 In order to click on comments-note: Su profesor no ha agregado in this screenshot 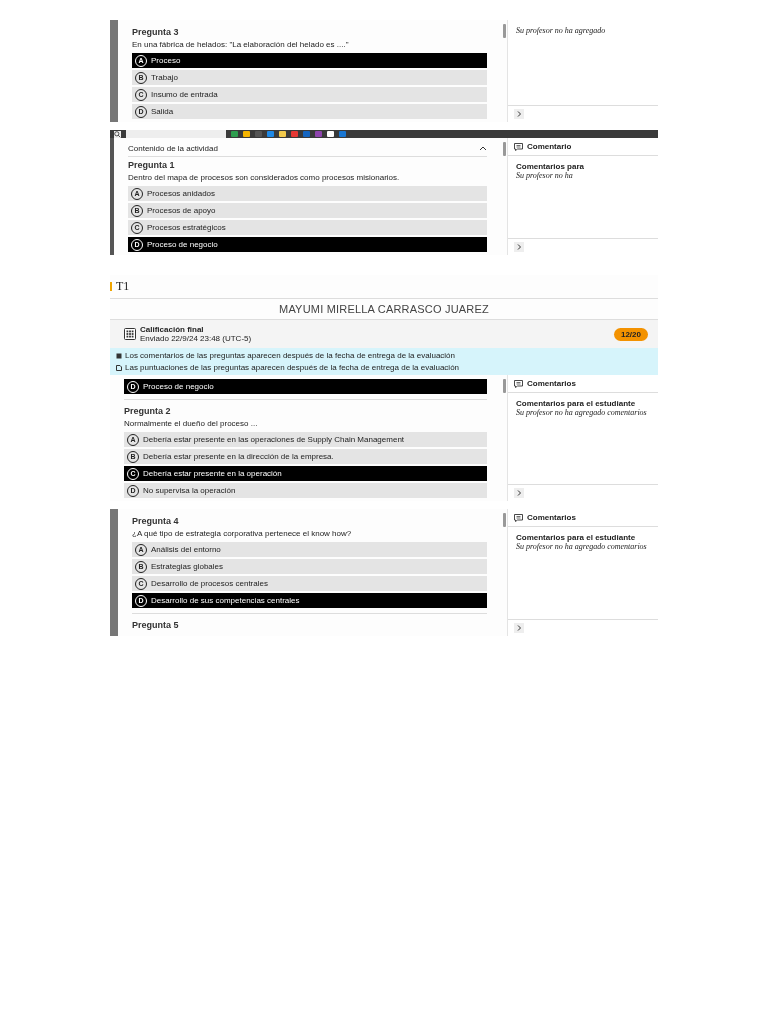, I will do `click(561, 30)`.